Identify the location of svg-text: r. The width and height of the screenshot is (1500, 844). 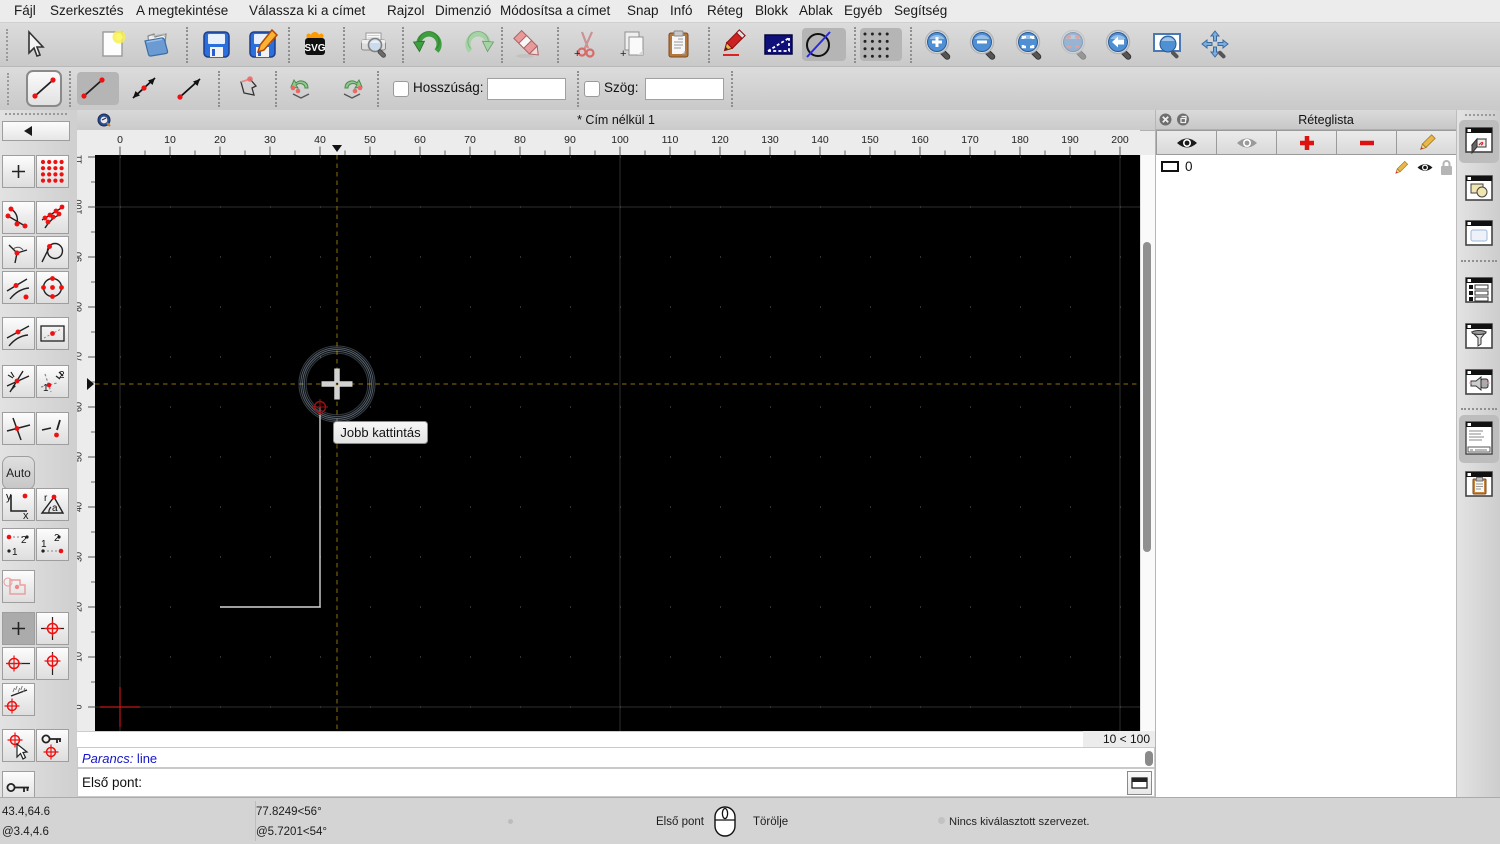
(46, 498).